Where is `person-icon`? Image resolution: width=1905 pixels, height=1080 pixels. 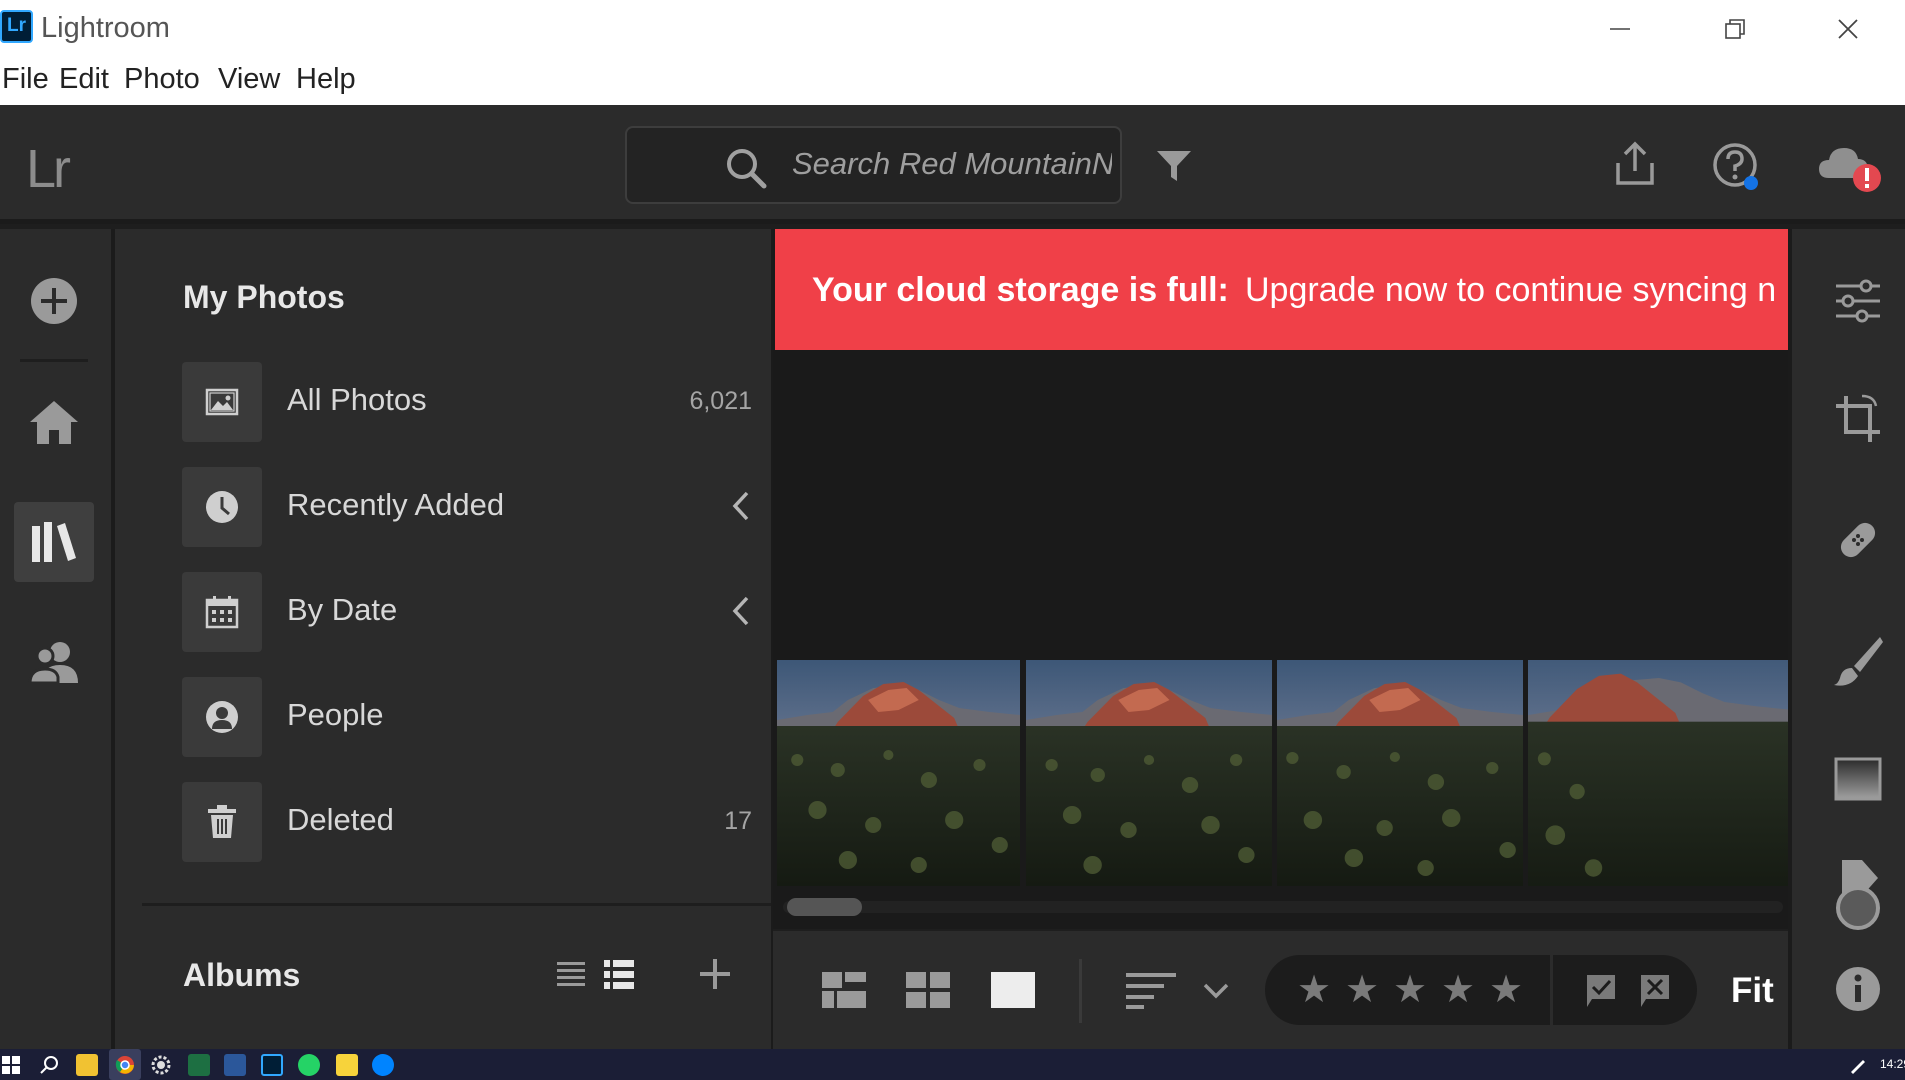
person-icon is located at coordinates (222, 717).